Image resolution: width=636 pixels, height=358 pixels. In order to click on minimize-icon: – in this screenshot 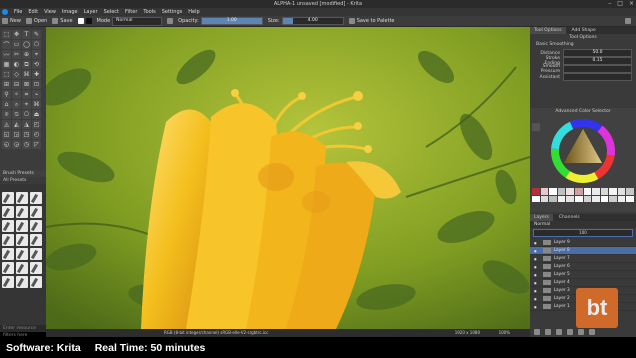, I will do `click(609, 4)`.